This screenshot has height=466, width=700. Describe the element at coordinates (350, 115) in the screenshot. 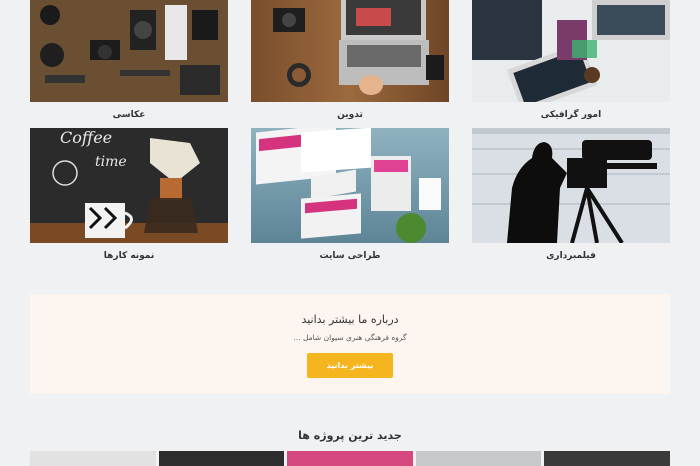

I see `card-label: تدوین` at that location.